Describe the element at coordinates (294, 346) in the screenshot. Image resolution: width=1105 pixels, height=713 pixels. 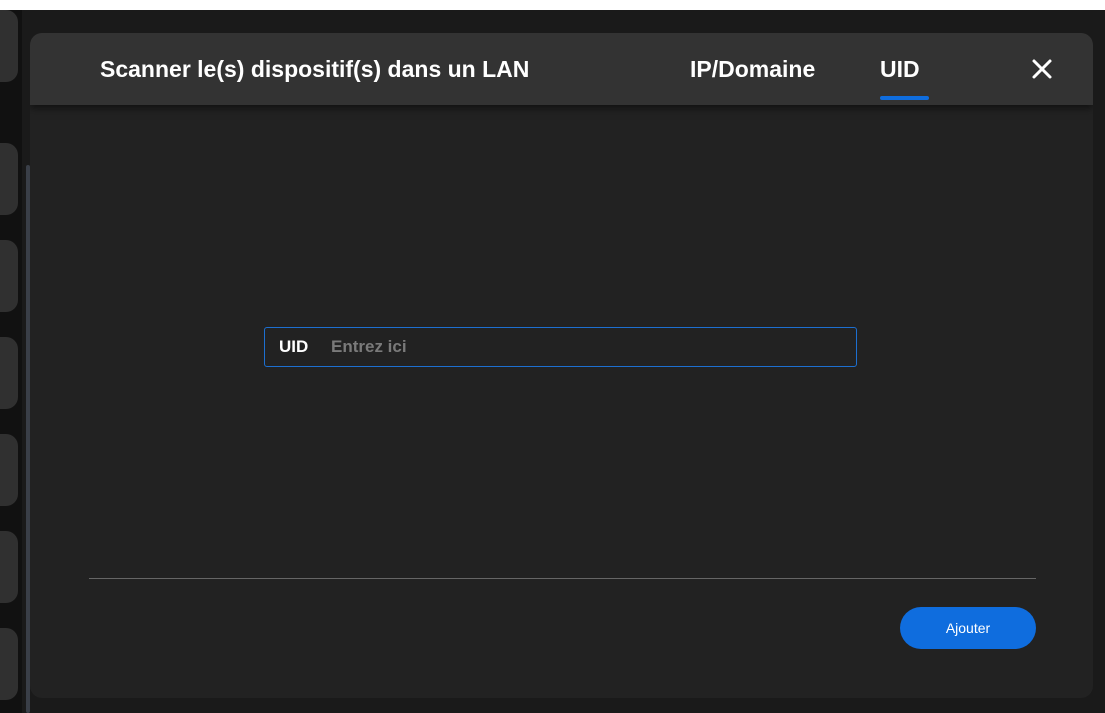
I see `uid-label: UID` at that location.